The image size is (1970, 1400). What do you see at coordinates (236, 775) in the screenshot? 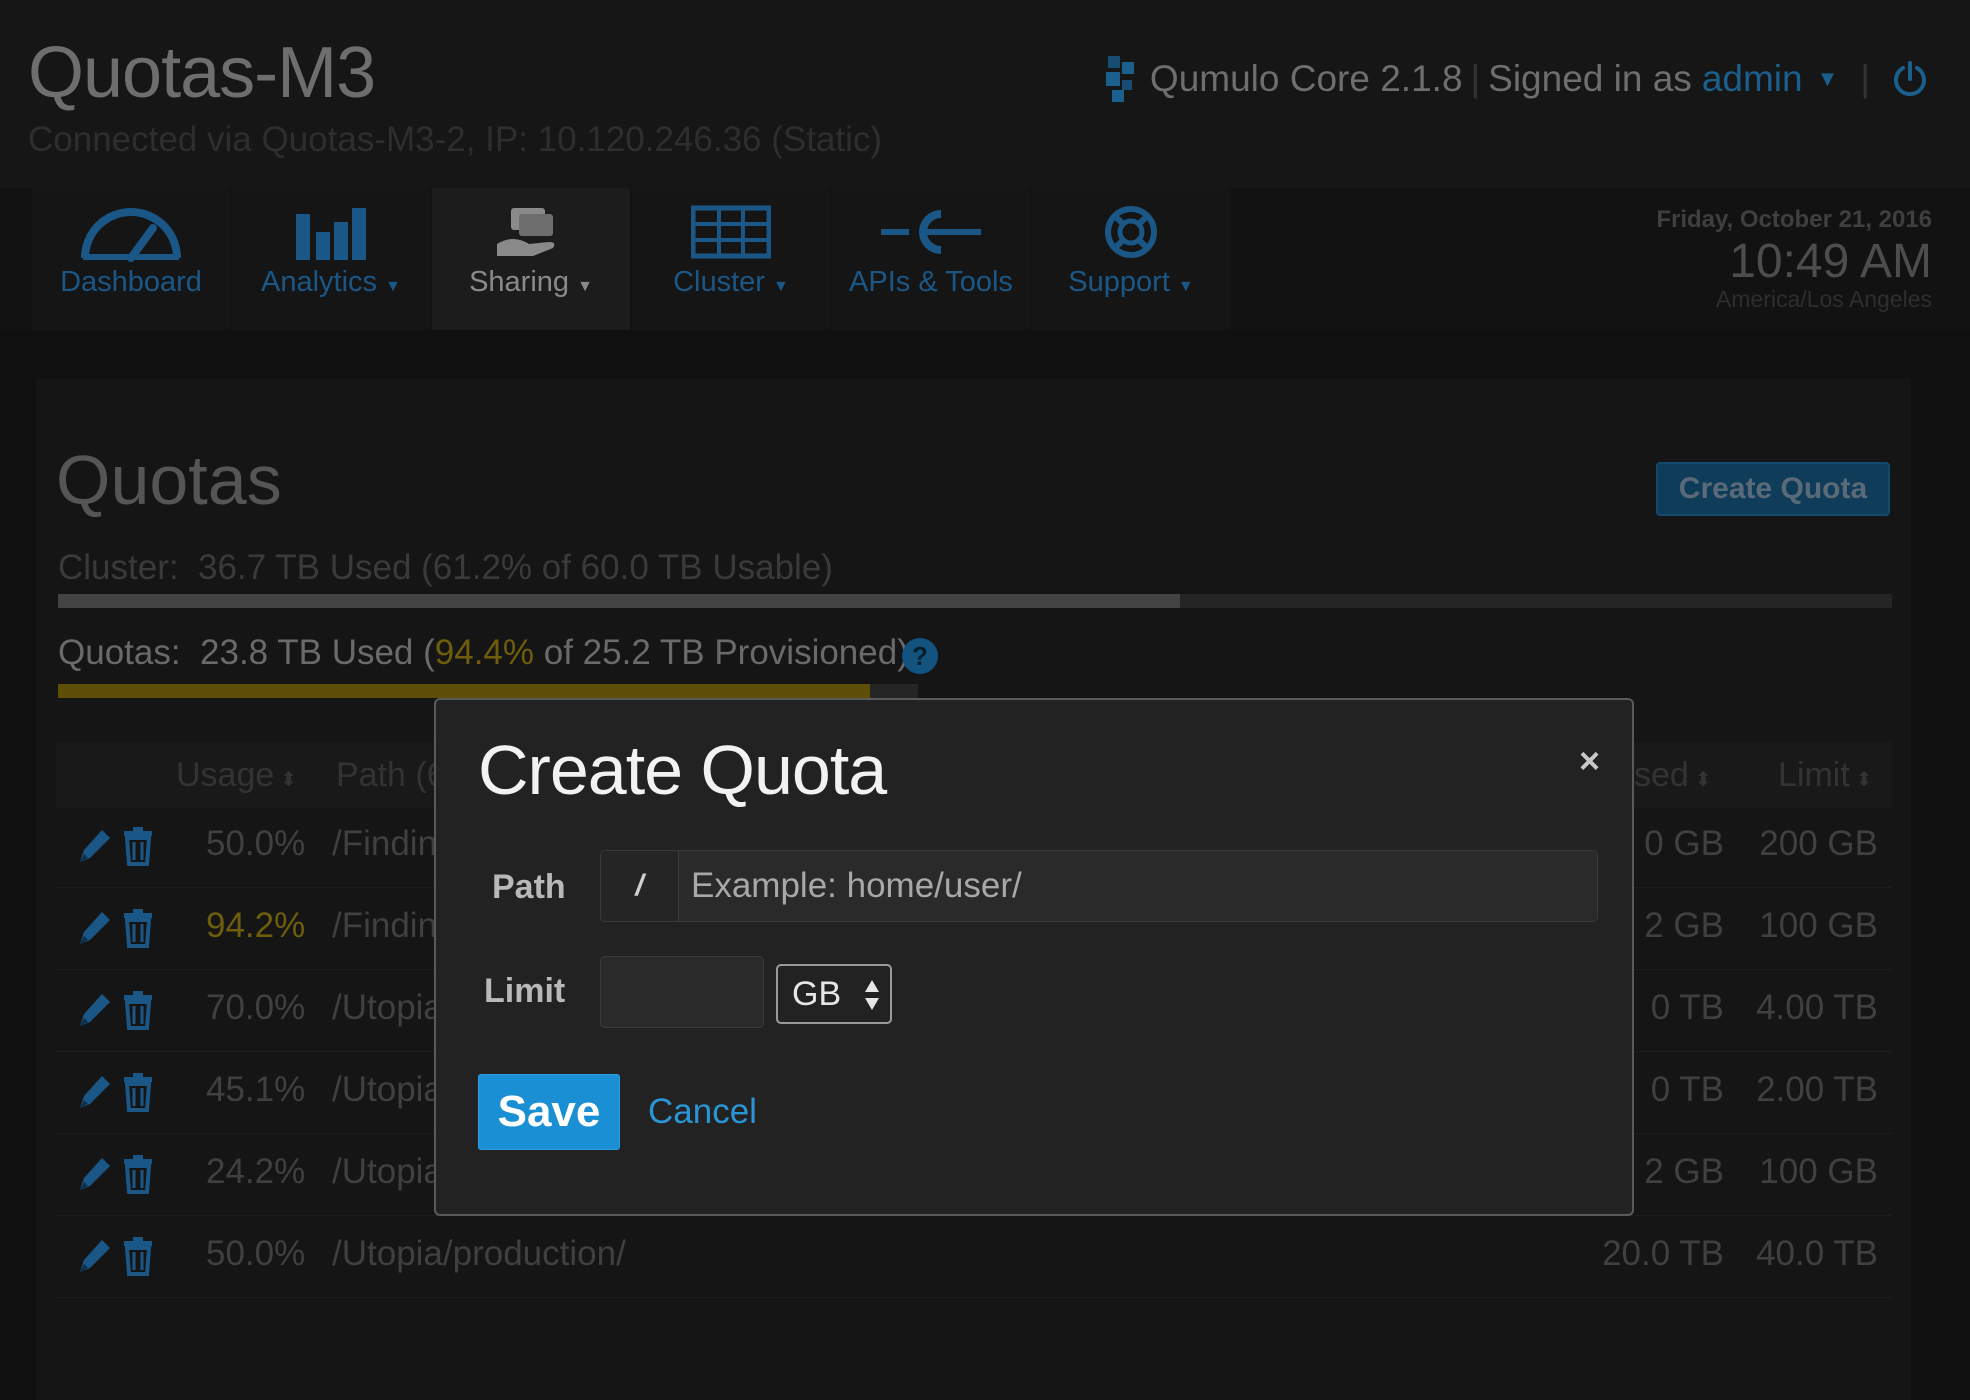
I see `column-usage: Usage ⬍` at bounding box center [236, 775].